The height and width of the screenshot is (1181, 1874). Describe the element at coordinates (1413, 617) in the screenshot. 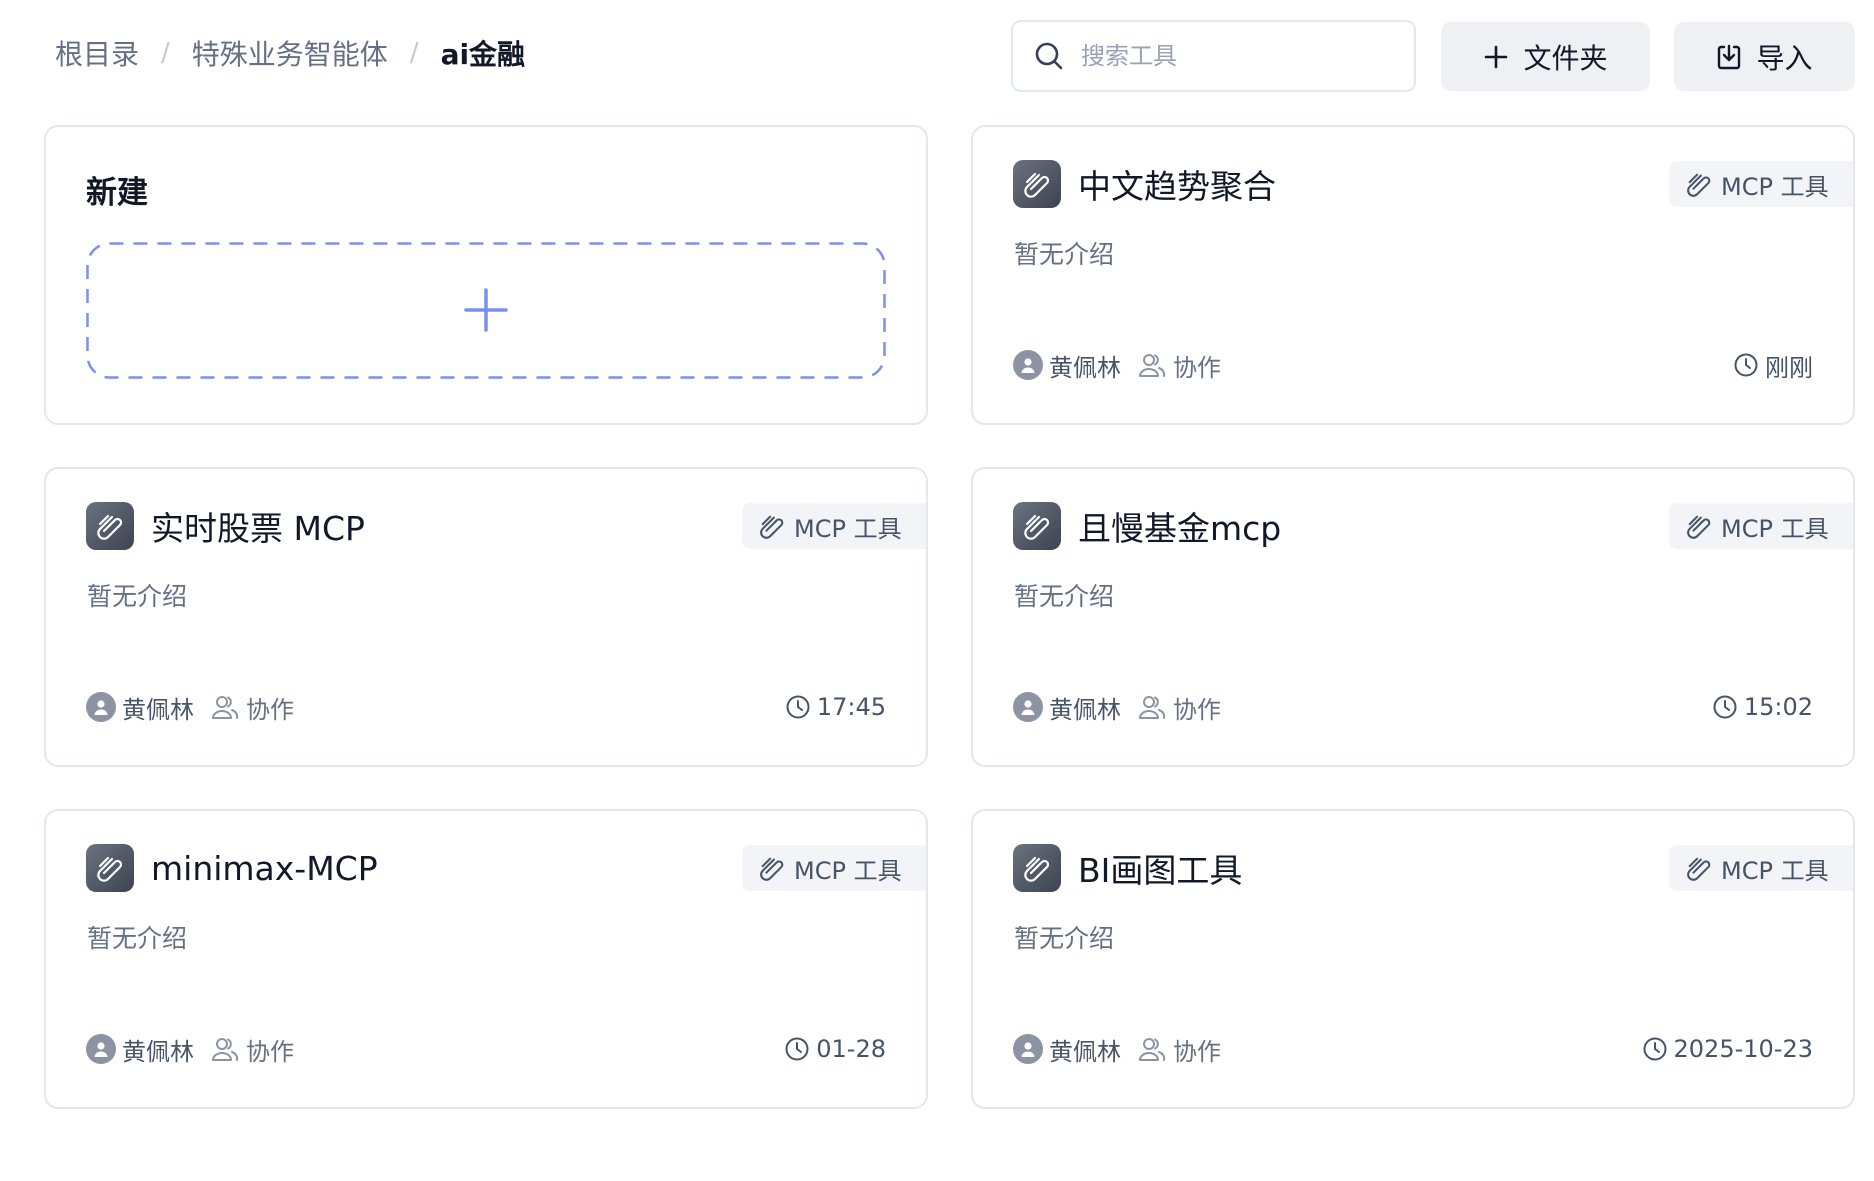

I see `tool-card: 且慢基金mcp MCP 工具暂无介绍黄佩林 协作 15:02` at that location.